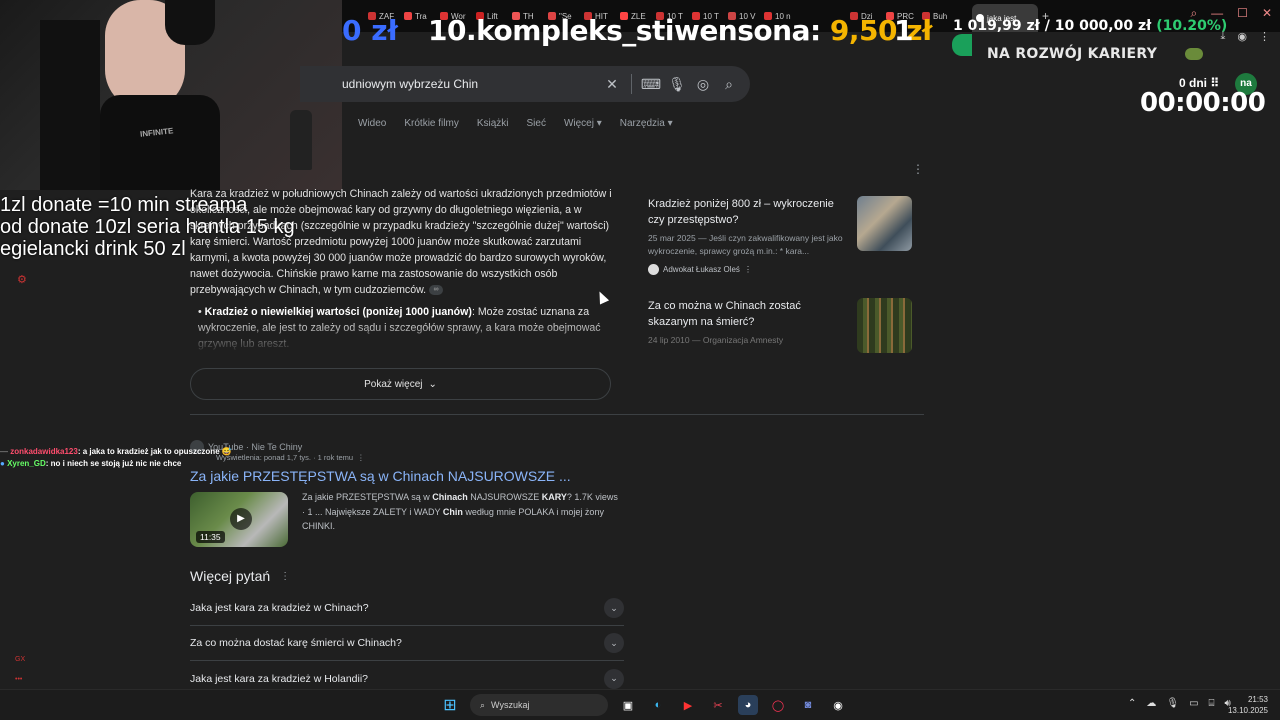  What do you see at coordinates (431, 123) in the screenshot?
I see `tab-krotkie-filmy: Krótkie filmy` at bounding box center [431, 123].